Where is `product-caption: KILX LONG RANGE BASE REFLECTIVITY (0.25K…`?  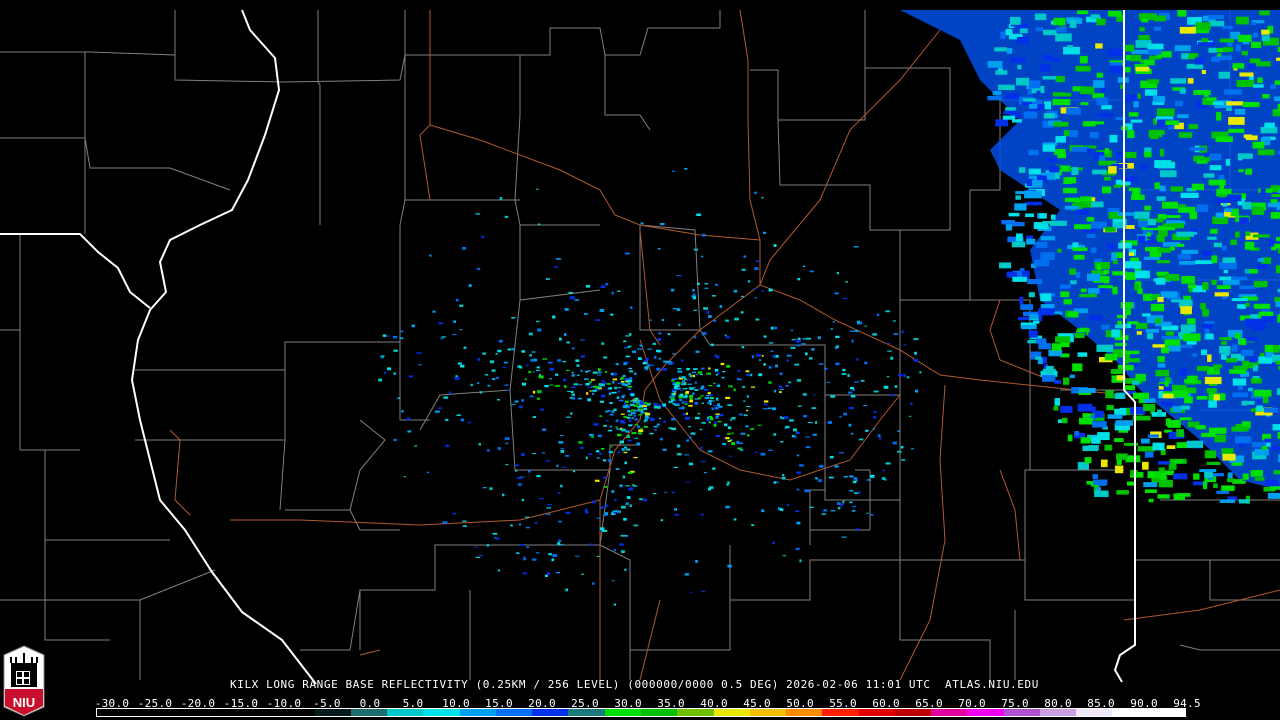 product-caption: KILX LONG RANGE BASE REFLECTIVITY (0.25K… is located at coordinates (634, 684).